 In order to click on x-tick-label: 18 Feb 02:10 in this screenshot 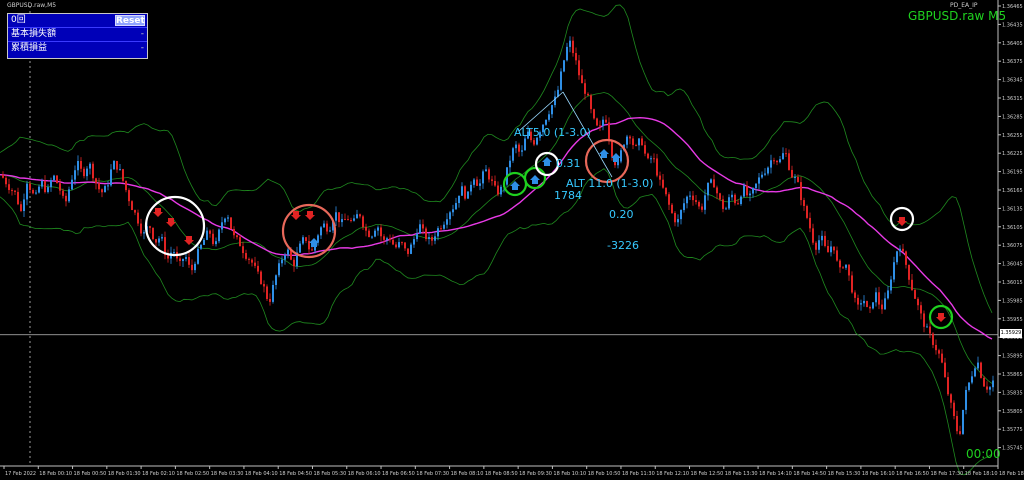, I will do `click(158, 474)`.